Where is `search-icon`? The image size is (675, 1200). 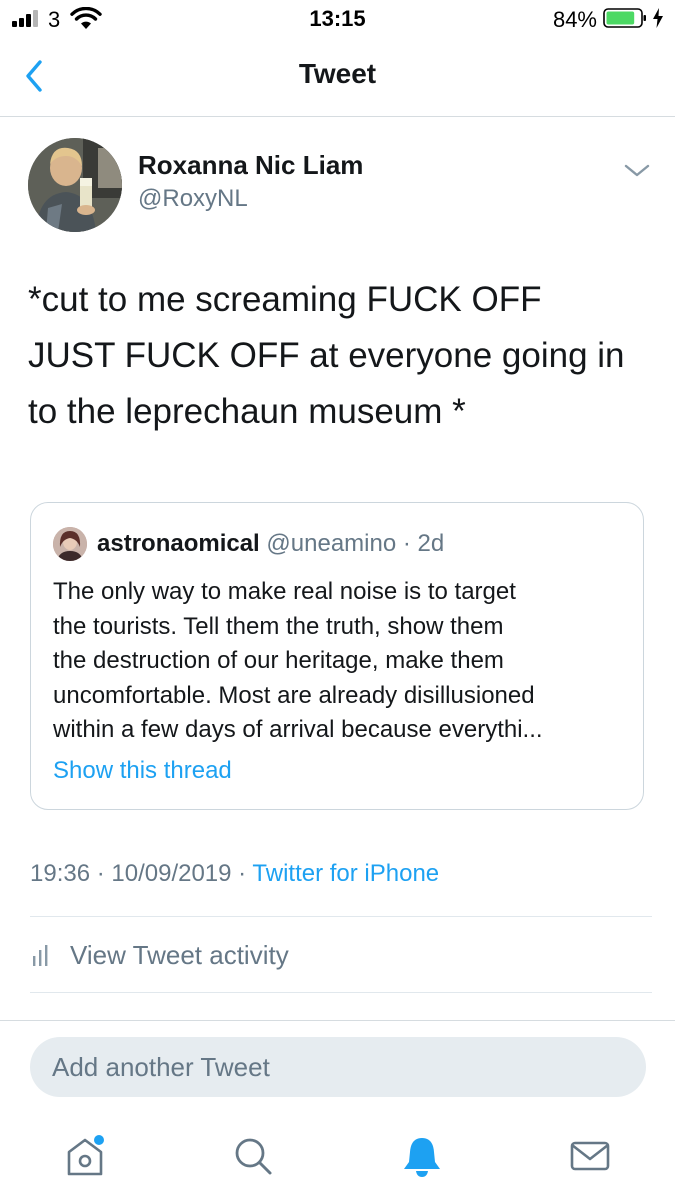 search-icon is located at coordinates (253, 1156).